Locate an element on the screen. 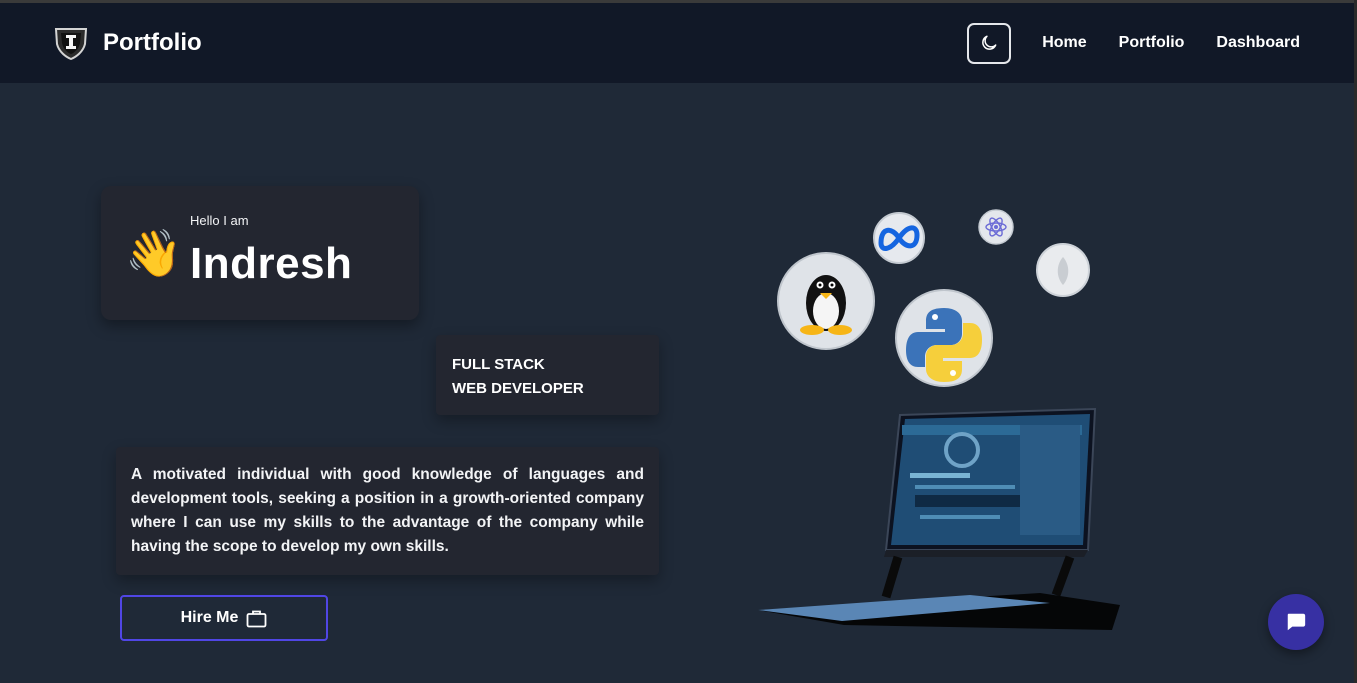 The height and width of the screenshot is (683, 1357). navbar: Portfolio Home Portfolio Dashboard is located at coordinates (677, 43).